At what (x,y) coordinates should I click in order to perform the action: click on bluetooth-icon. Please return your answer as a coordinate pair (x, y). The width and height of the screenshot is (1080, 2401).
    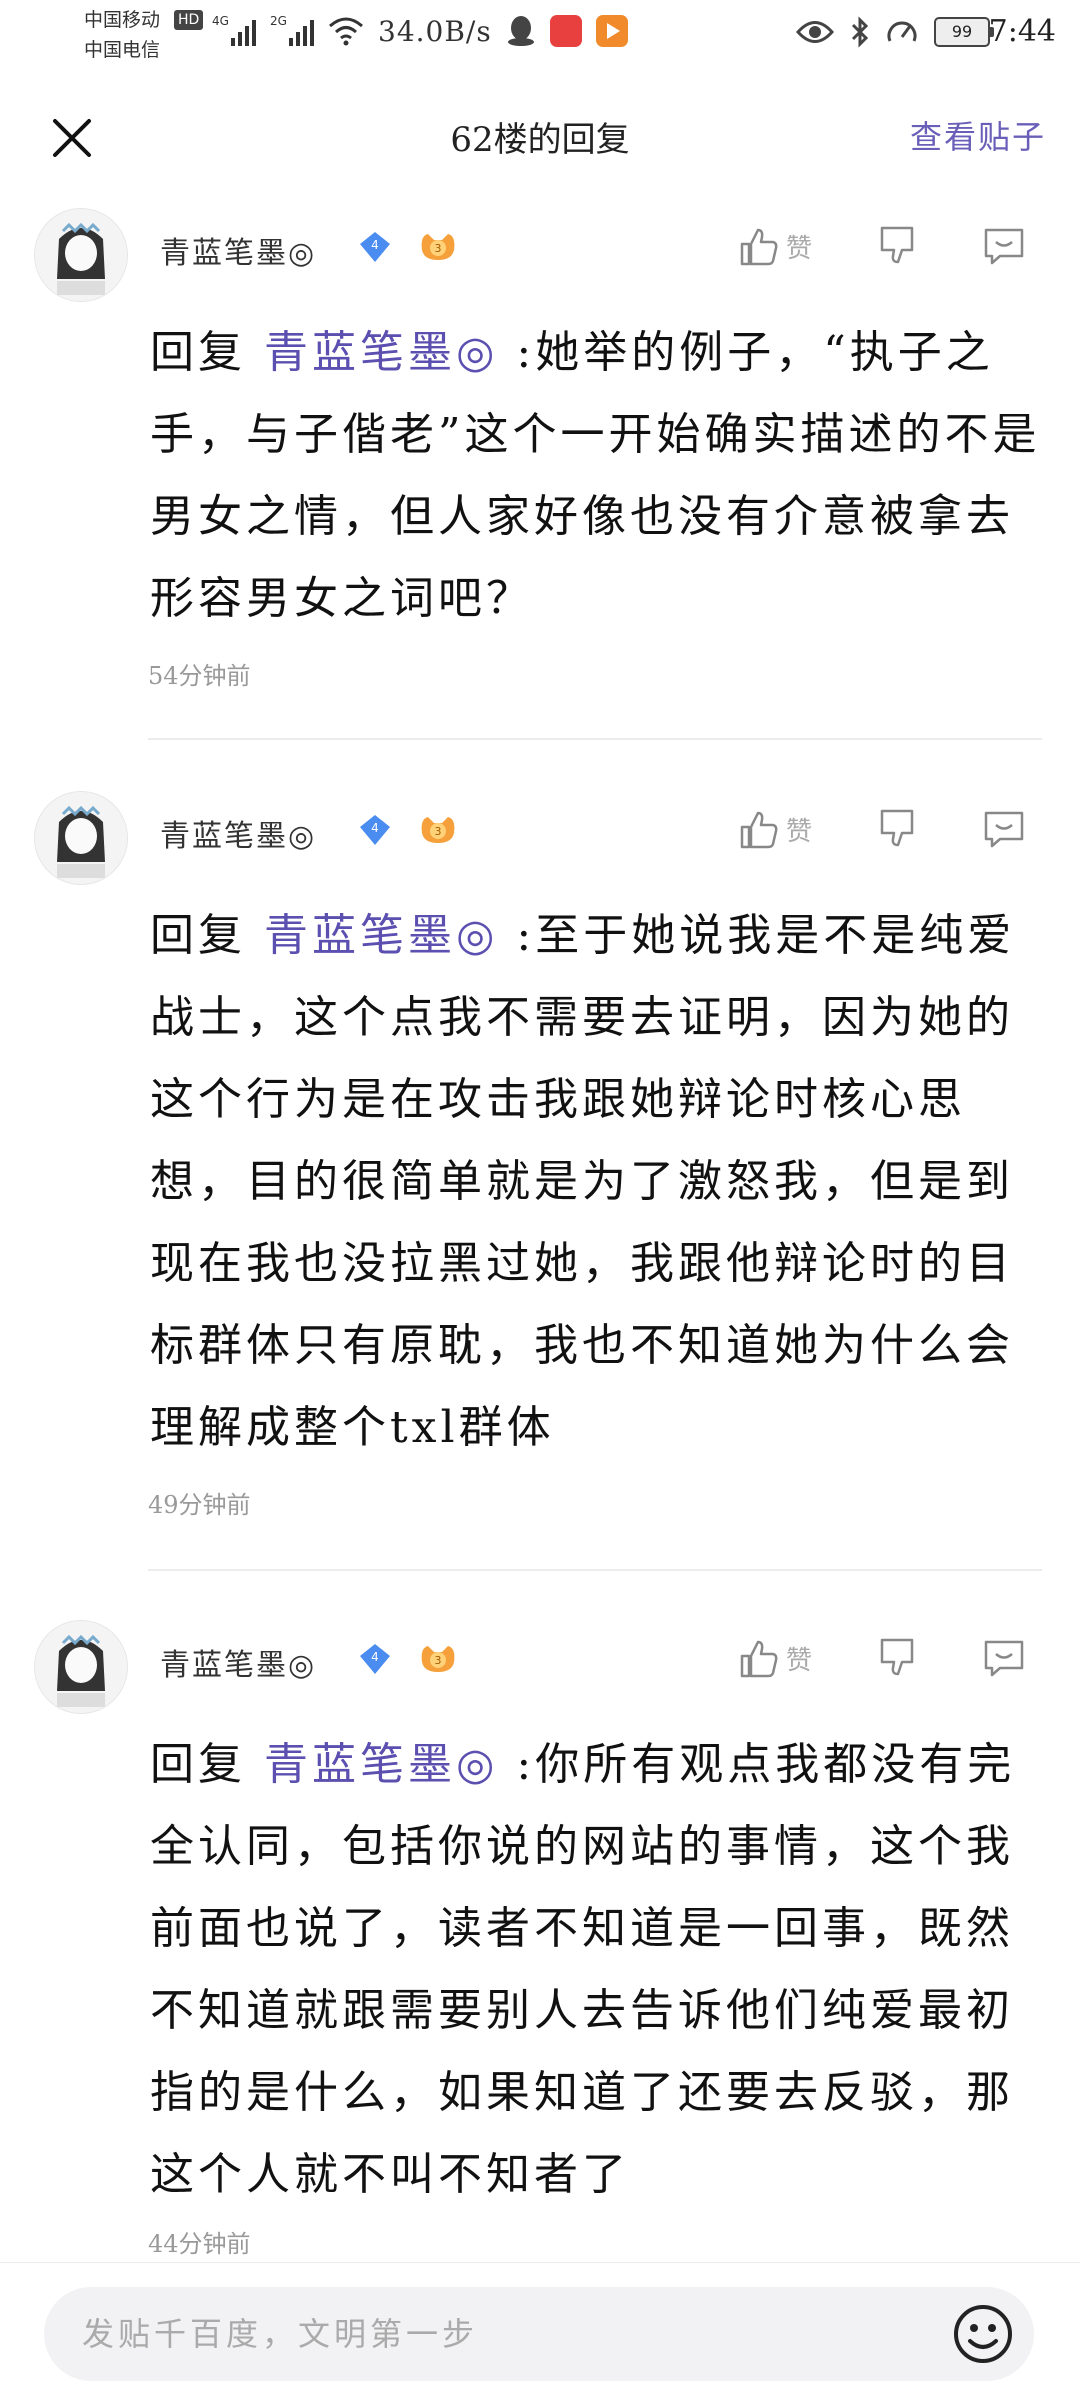
    Looking at the image, I should click on (860, 32).